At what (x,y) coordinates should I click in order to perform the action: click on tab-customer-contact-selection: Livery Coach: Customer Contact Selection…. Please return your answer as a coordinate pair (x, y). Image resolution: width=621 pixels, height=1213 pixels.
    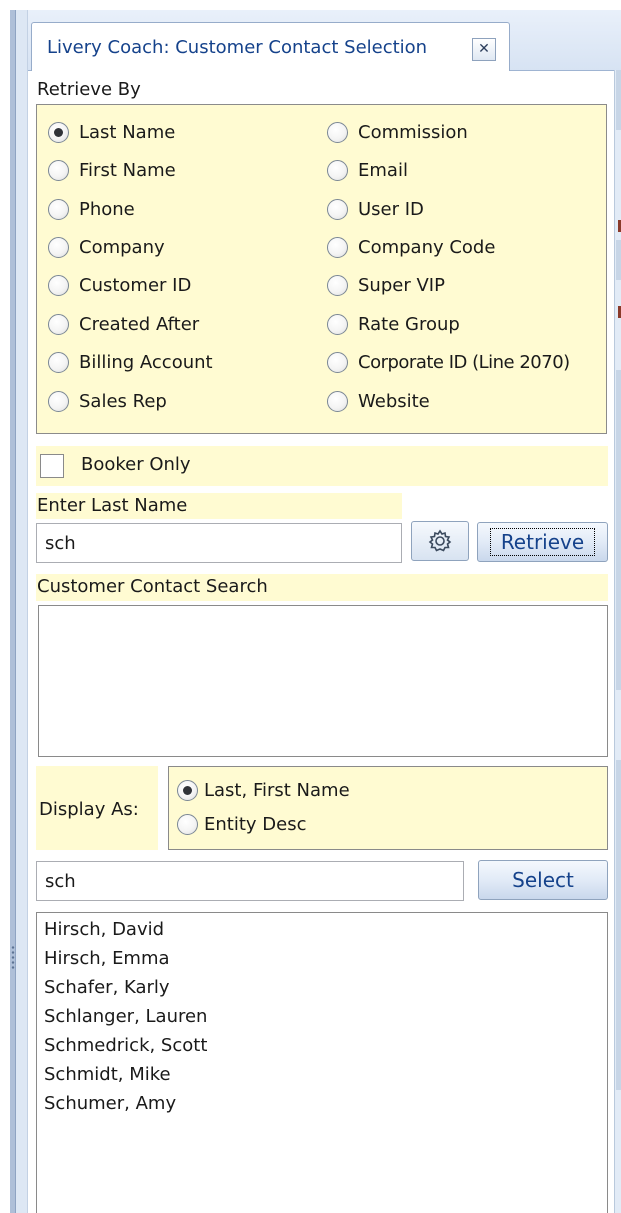
    Looking at the image, I should click on (270, 47).